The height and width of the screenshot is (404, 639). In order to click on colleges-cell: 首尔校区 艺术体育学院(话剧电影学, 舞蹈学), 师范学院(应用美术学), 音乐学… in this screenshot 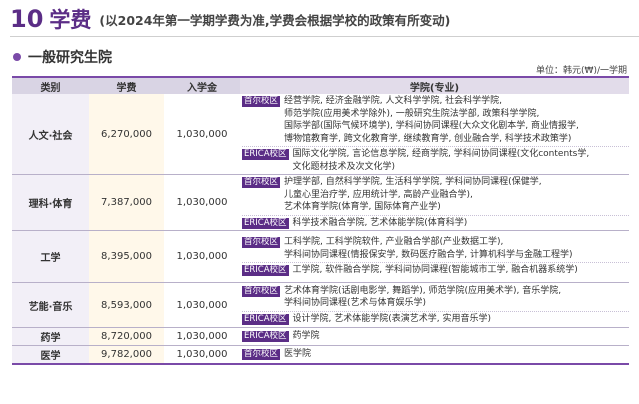, I will do `click(434, 305)`.